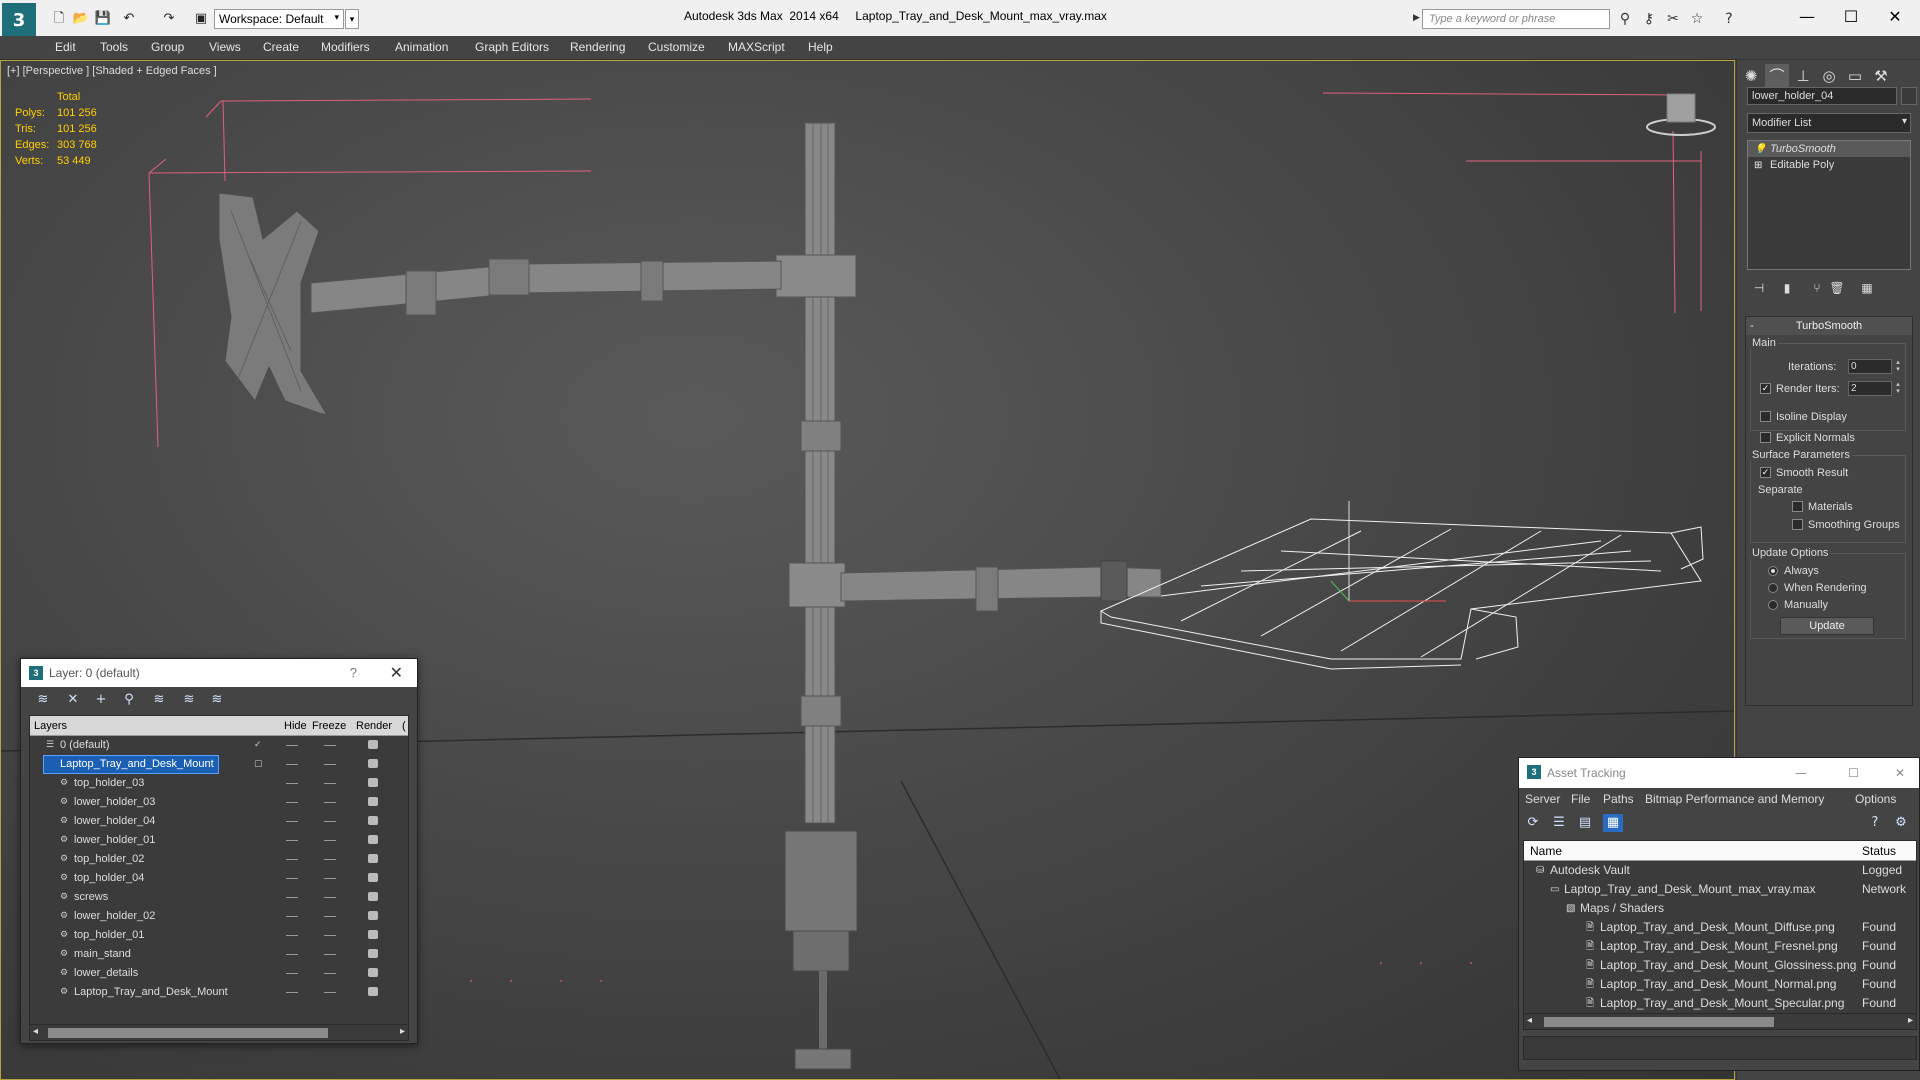 The height and width of the screenshot is (1080, 1920). What do you see at coordinates (225, 47) in the screenshot?
I see `menu-views: Views` at bounding box center [225, 47].